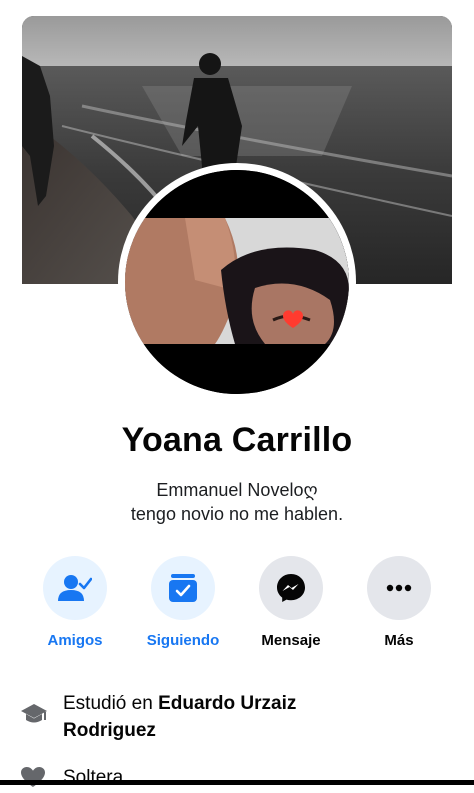 The height and width of the screenshot is (793, 474). I want to click on friends-button-circle, so click(75, 588).